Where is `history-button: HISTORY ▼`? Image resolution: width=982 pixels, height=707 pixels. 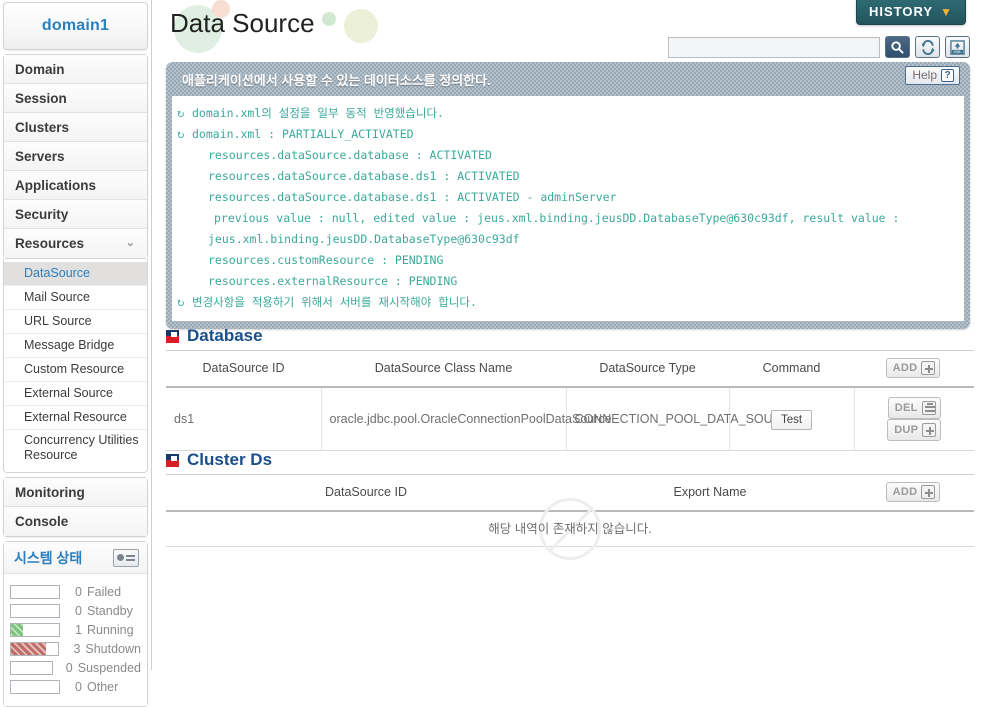
history-button: HISTORY ▼ is located at coordinates (911, 12).